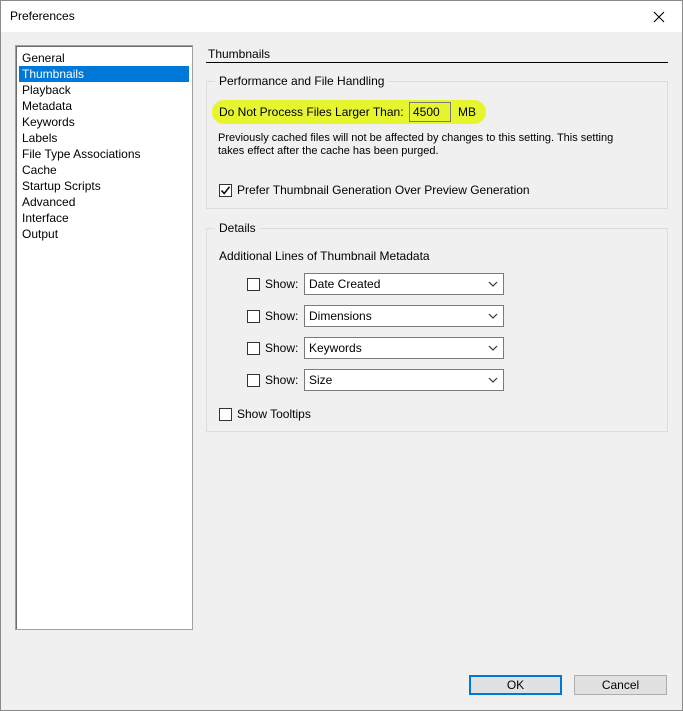 This screenshot has height=711, width=683. What do you see at coordinates (430, 112) in the screenshot?
I see `max-file-size-input` at bounding box center [430, 112].